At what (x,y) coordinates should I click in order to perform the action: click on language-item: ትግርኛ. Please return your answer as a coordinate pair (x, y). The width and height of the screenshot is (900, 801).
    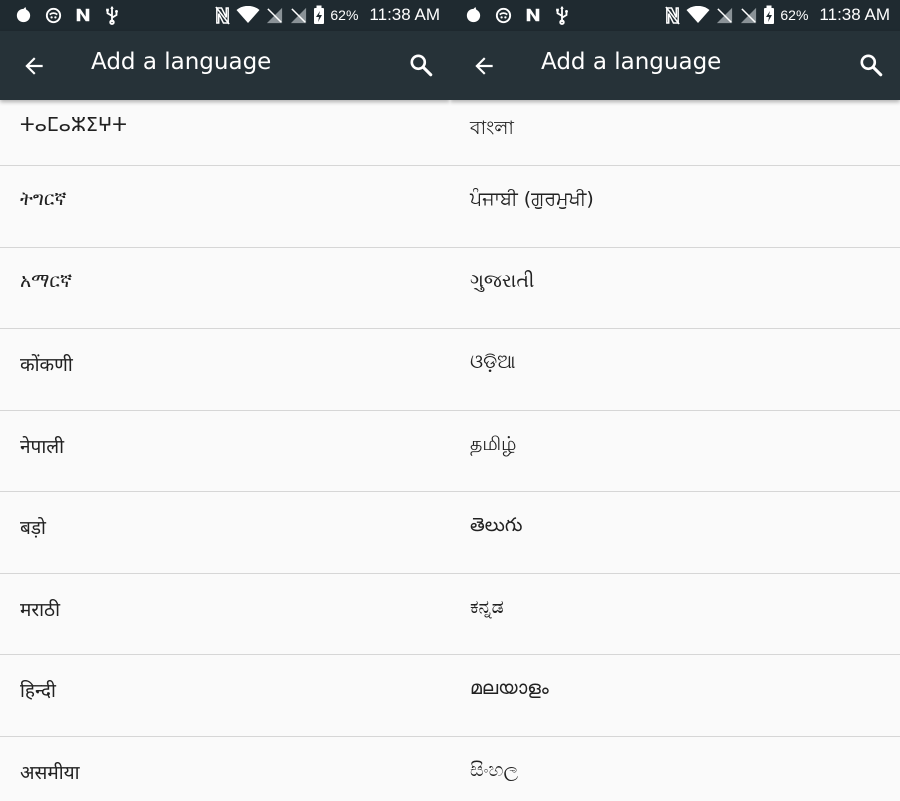
    Looking at the image, I should click on (225, 207).